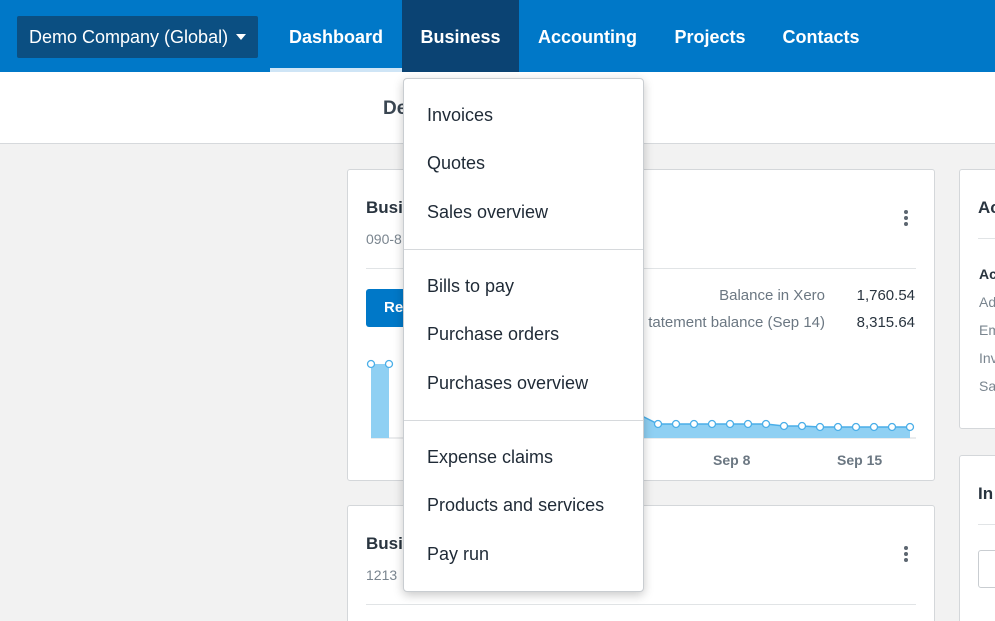 Image resolution: width=995 pixels, height=621 pixels. Describe the element at coordinates (986, 493) in the screenshot. I see `card-title: In` at that location.